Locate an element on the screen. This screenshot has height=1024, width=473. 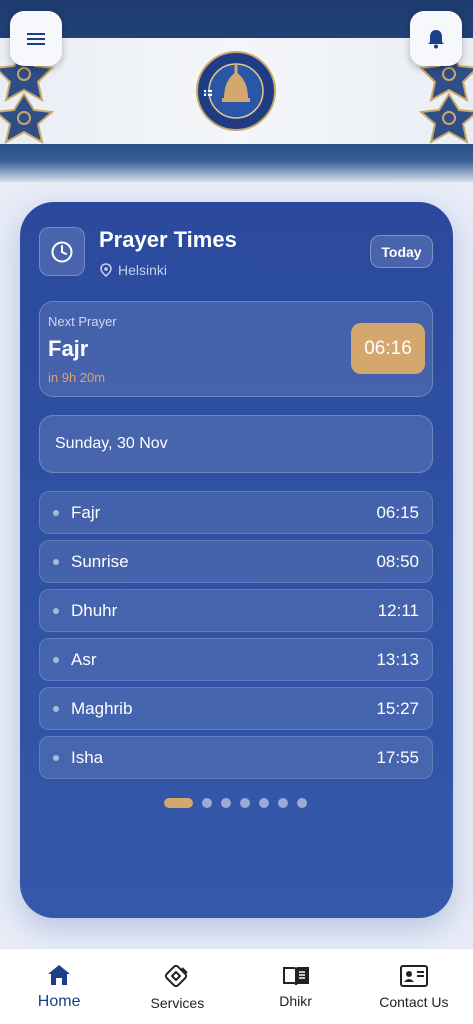
prayer-row-asr: Asr 13:13 is located at coordinates (236, 659).